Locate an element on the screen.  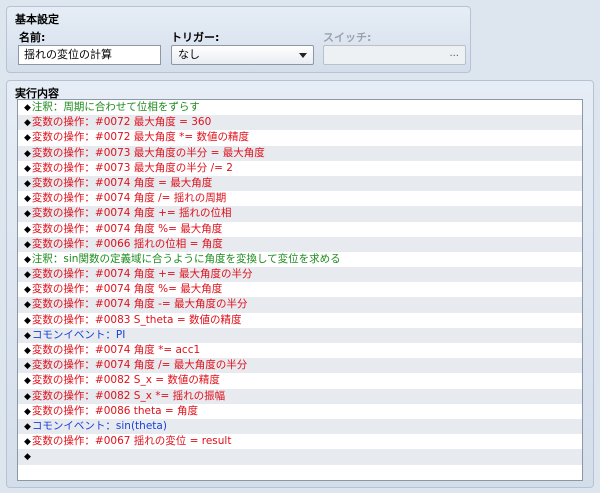
command-text: 変数の操作：#0074 角度 /= 最大角度の半分 is located at coordinates (139, 365).